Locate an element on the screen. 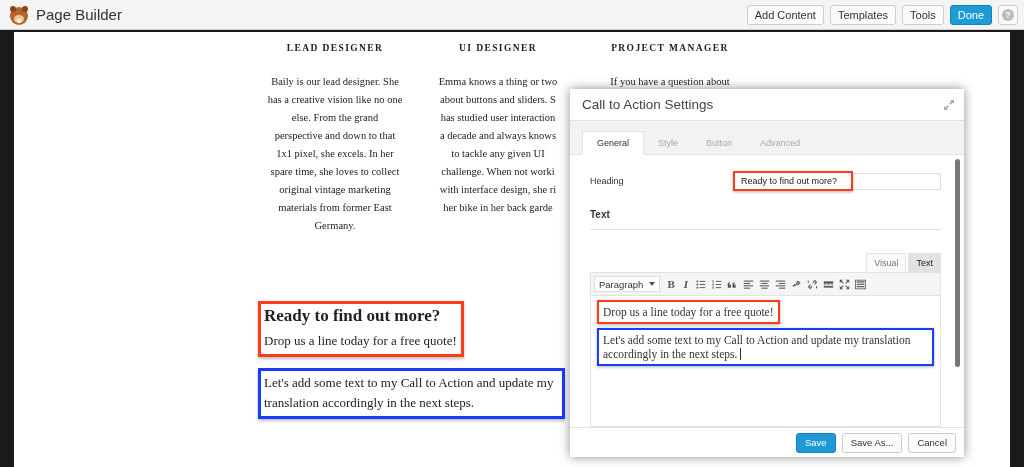 The image size is (1024, 467). role-heading: PROJECT MANAGER is located at coordinates (670, 48).